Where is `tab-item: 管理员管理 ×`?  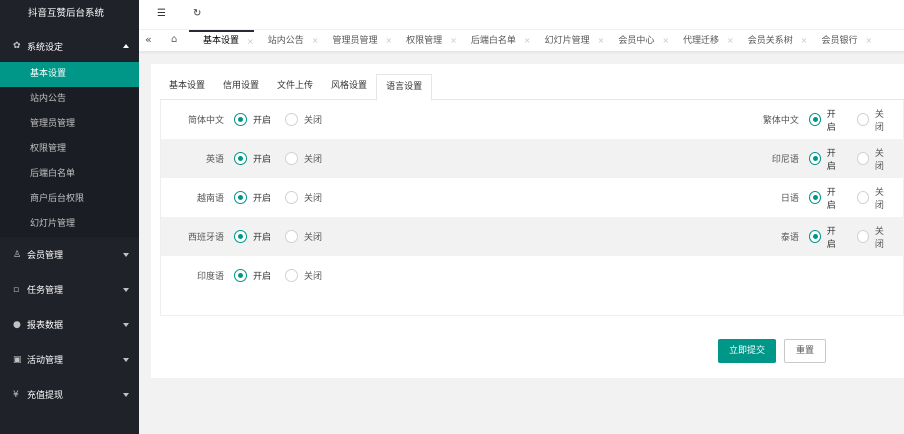 tab-item: 管理员管理 × is located at coordinates (355, 40).